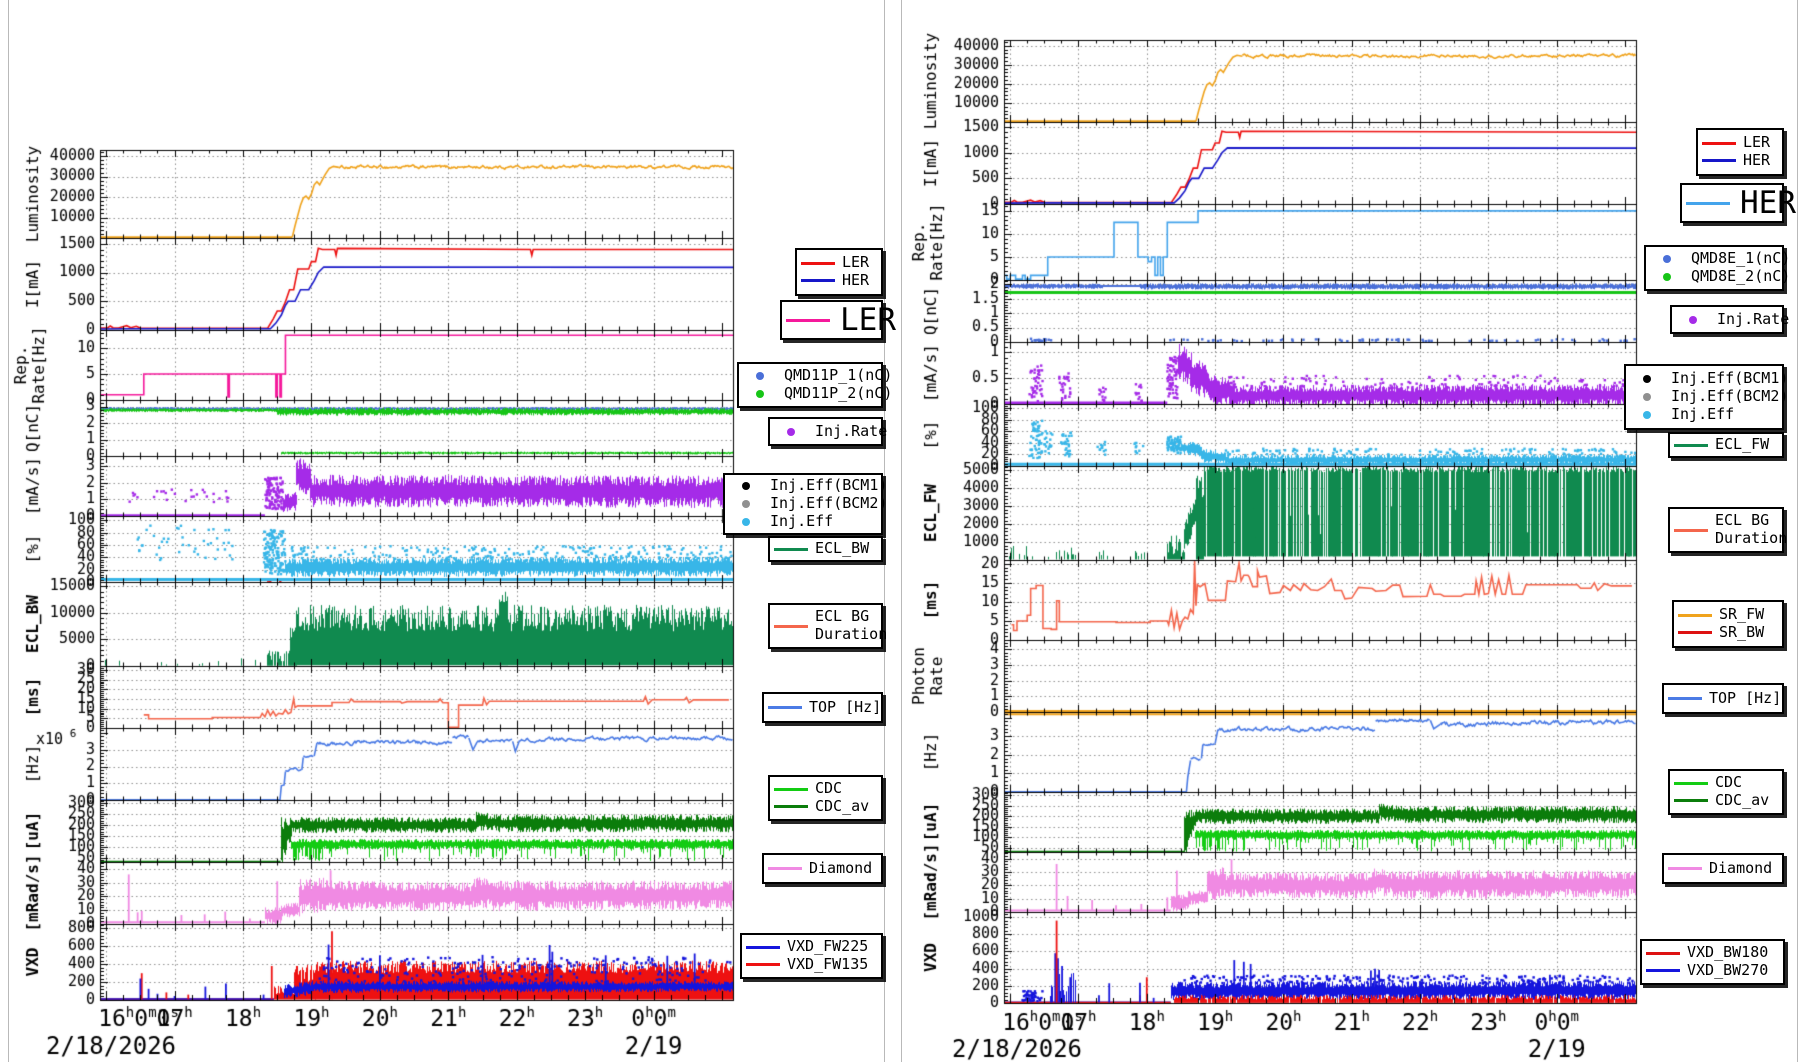 This screenshot has height=1062, width=1806. Describe the element at coordinates (1741, 276) in the screenshot. I see `legend-label: QMD8E_2(nC)` at that location.